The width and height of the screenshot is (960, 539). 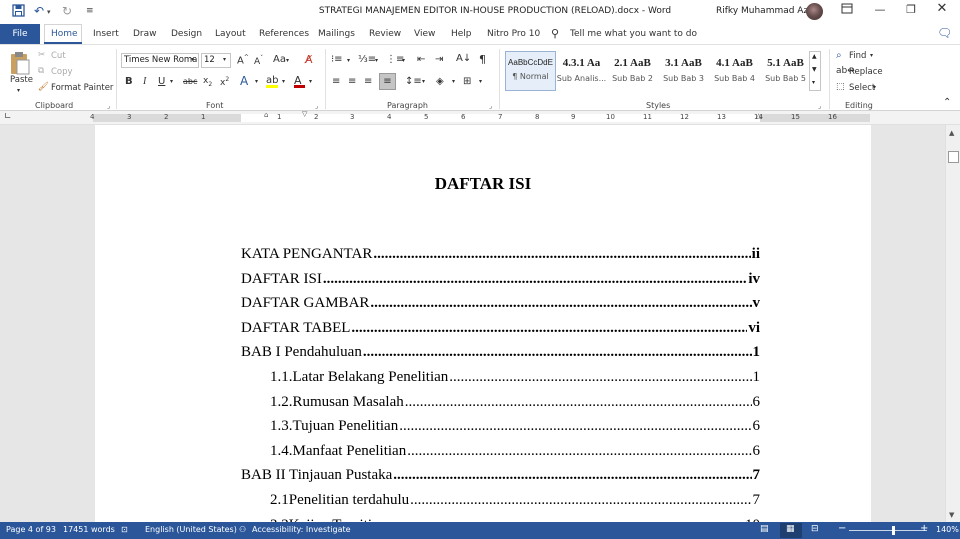 I want to click on align-left-icon: ≡, so click(x=336, y=81).